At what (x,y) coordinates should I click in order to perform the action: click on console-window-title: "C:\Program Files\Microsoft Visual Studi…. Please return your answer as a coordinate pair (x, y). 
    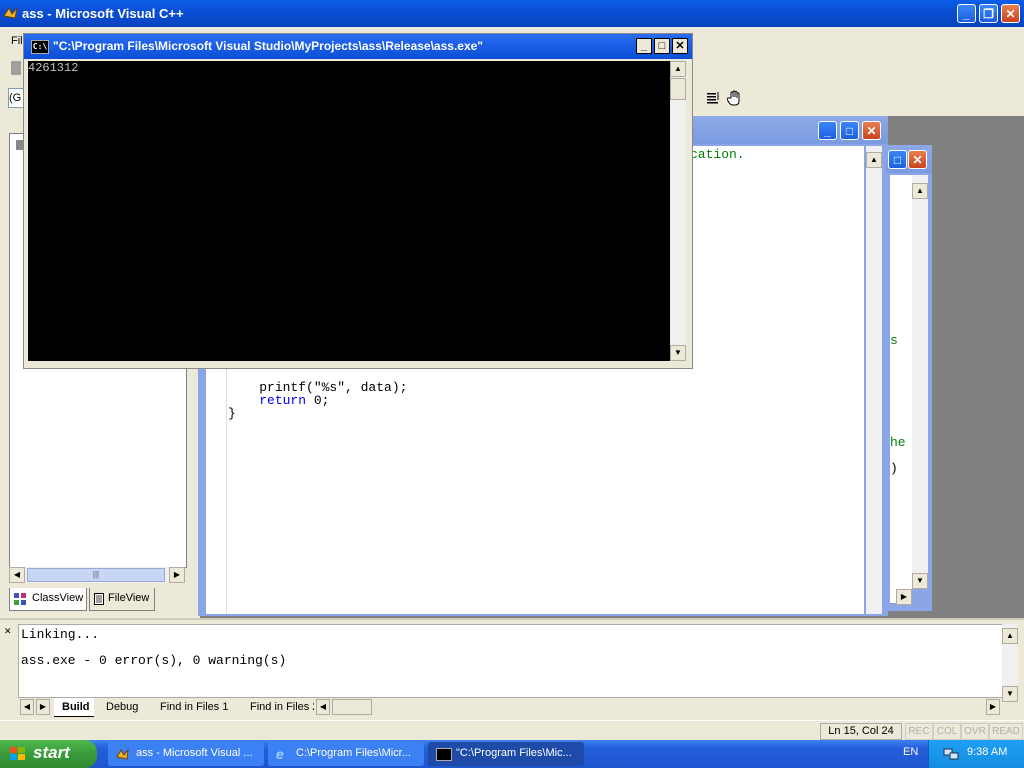
    Looking at the image, I should click on (268, 46).